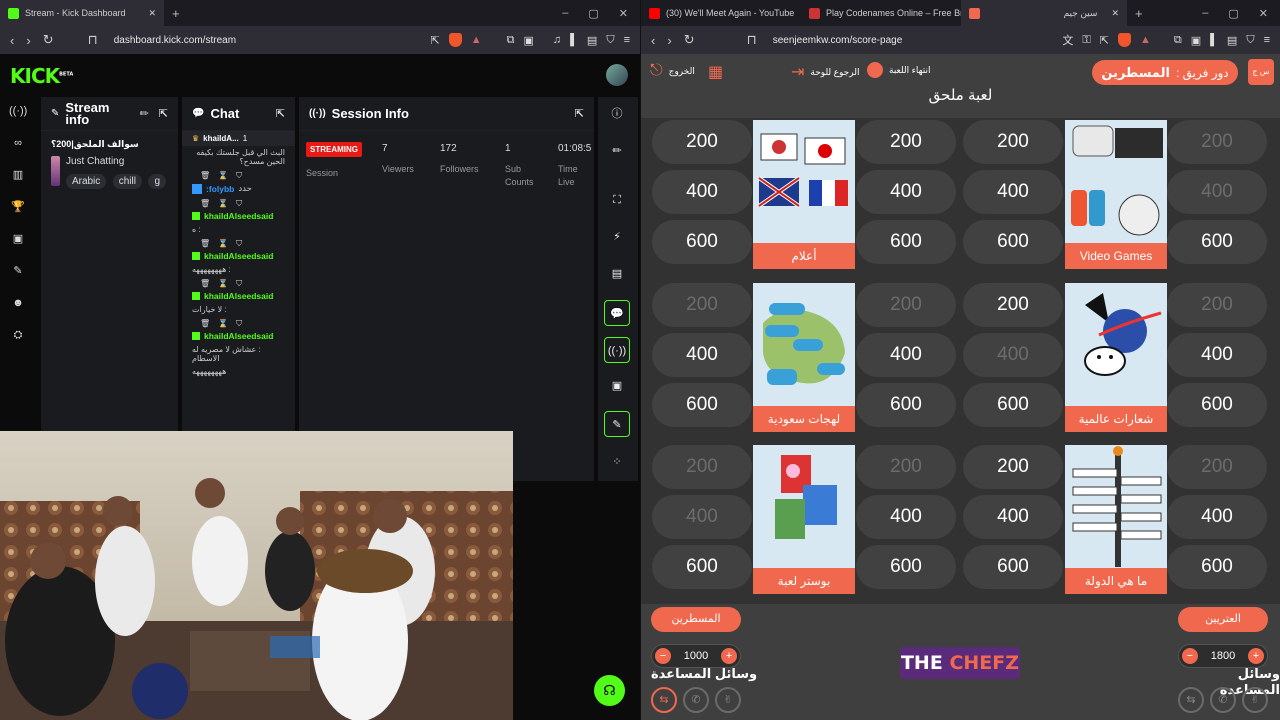 The width and height of the screenshot is (1280, 720). Describe the element at coordinates (1196, 40) in the screenshot. I see `screenshot-icon: ▣` at that location.